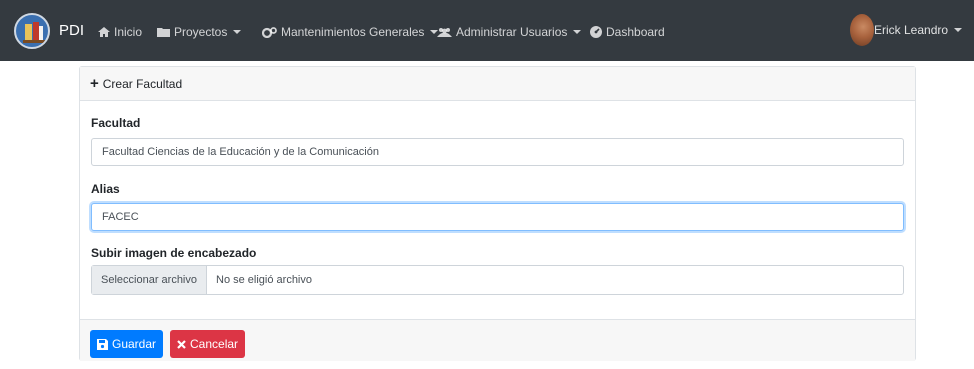  I want to click on nav-mantenimientos-label: Mantenimientos Generales, so click(353, 32).